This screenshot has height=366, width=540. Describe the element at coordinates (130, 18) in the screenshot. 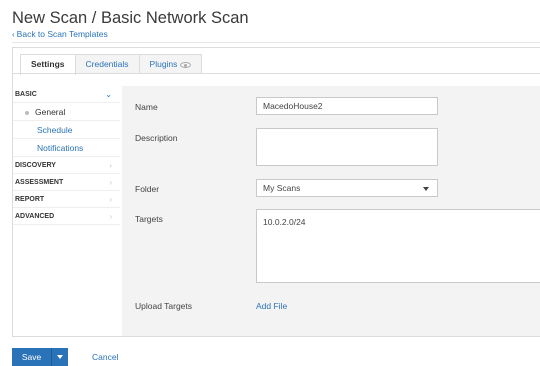

I see `page-title: New Scan / Basic Network Scan` at that location.